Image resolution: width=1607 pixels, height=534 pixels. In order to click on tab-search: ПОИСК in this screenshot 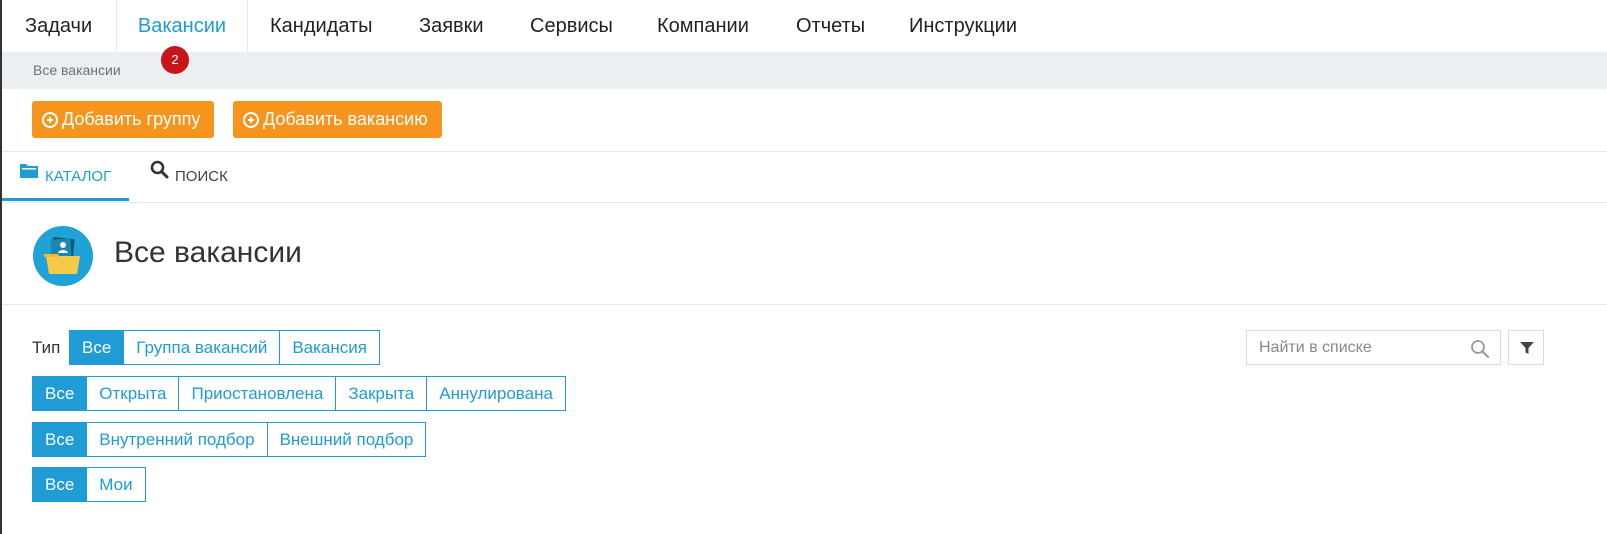, I will do `click(189, 177)`.